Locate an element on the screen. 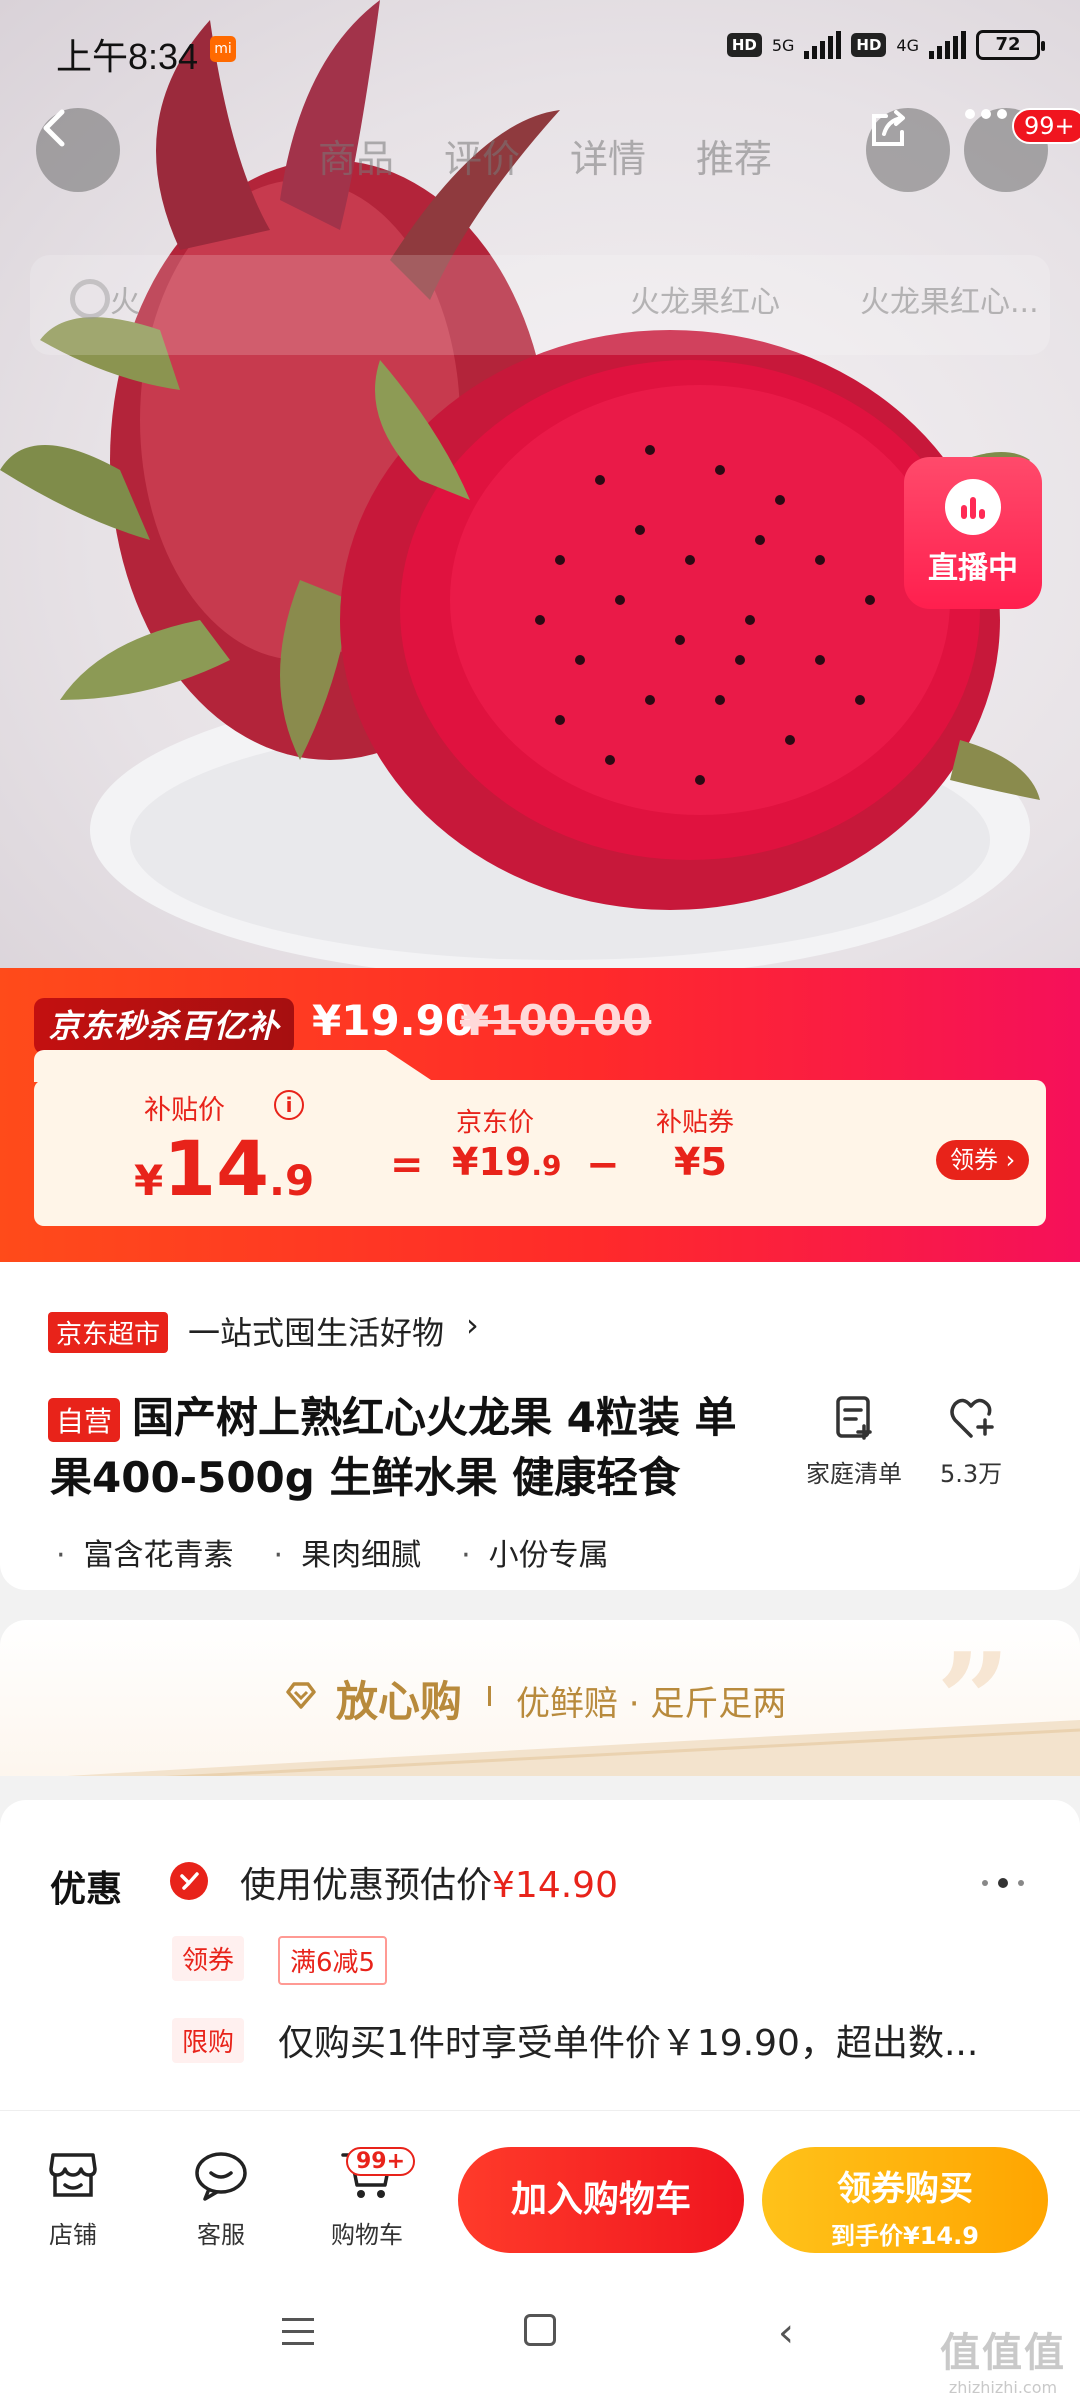 This screenshot has width=1080, height=2400. system-navigation-bar: ‹ is located at coordinates (540, 2335).